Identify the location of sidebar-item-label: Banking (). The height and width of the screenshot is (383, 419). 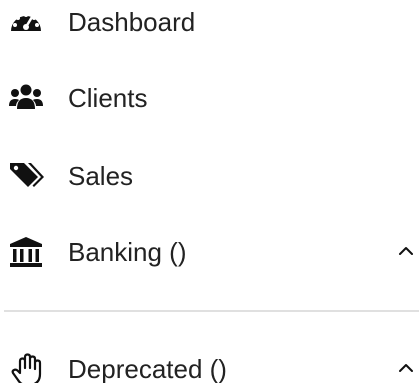
(127, 252).